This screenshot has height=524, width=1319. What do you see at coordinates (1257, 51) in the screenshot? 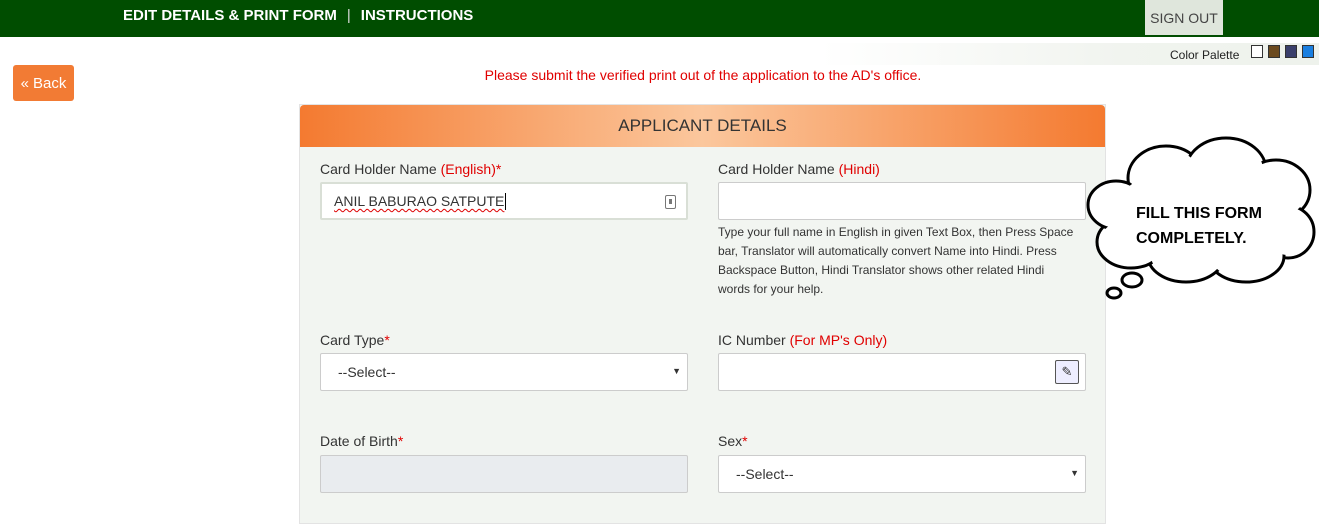
I see `palette-swatch-white` at bounding box center [1257, 51].